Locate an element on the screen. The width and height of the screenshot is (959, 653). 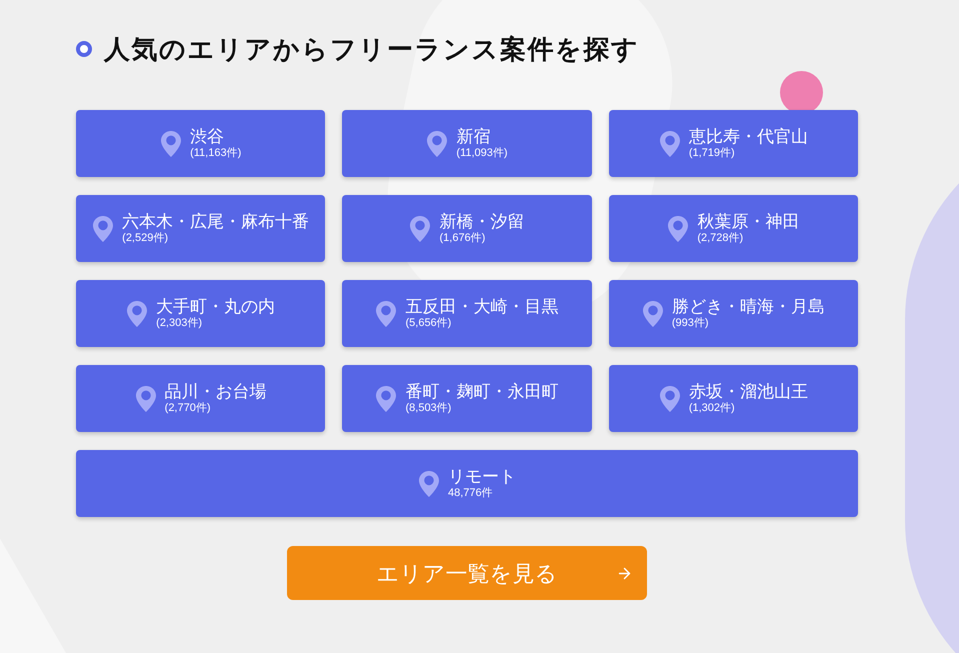
job-count: (8,503件) is located at coordinates (428, 409).